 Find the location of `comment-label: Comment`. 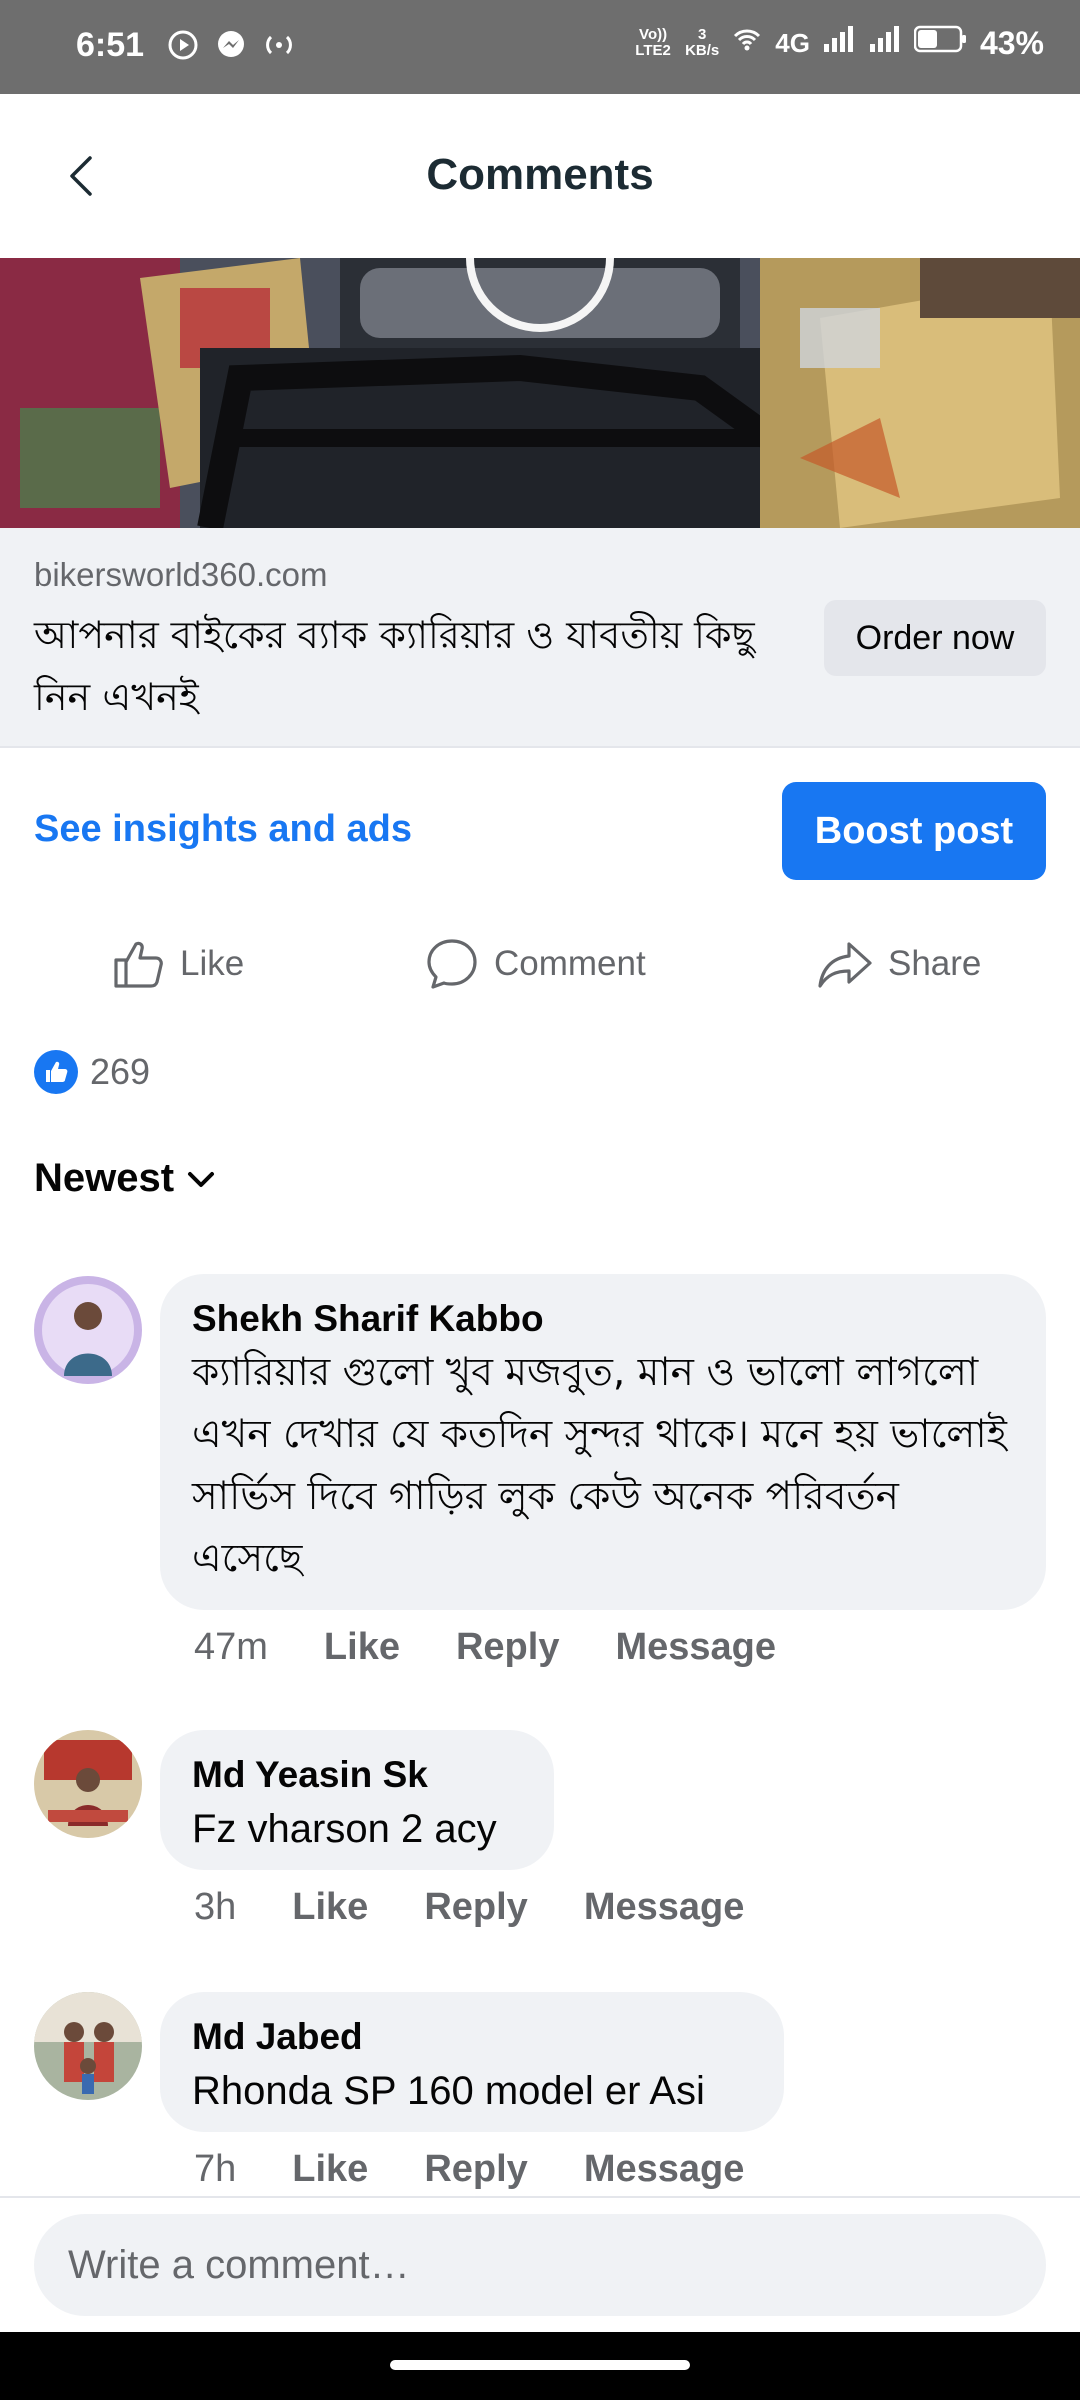

comment-label: Comment is located at coordinates (570, 963).